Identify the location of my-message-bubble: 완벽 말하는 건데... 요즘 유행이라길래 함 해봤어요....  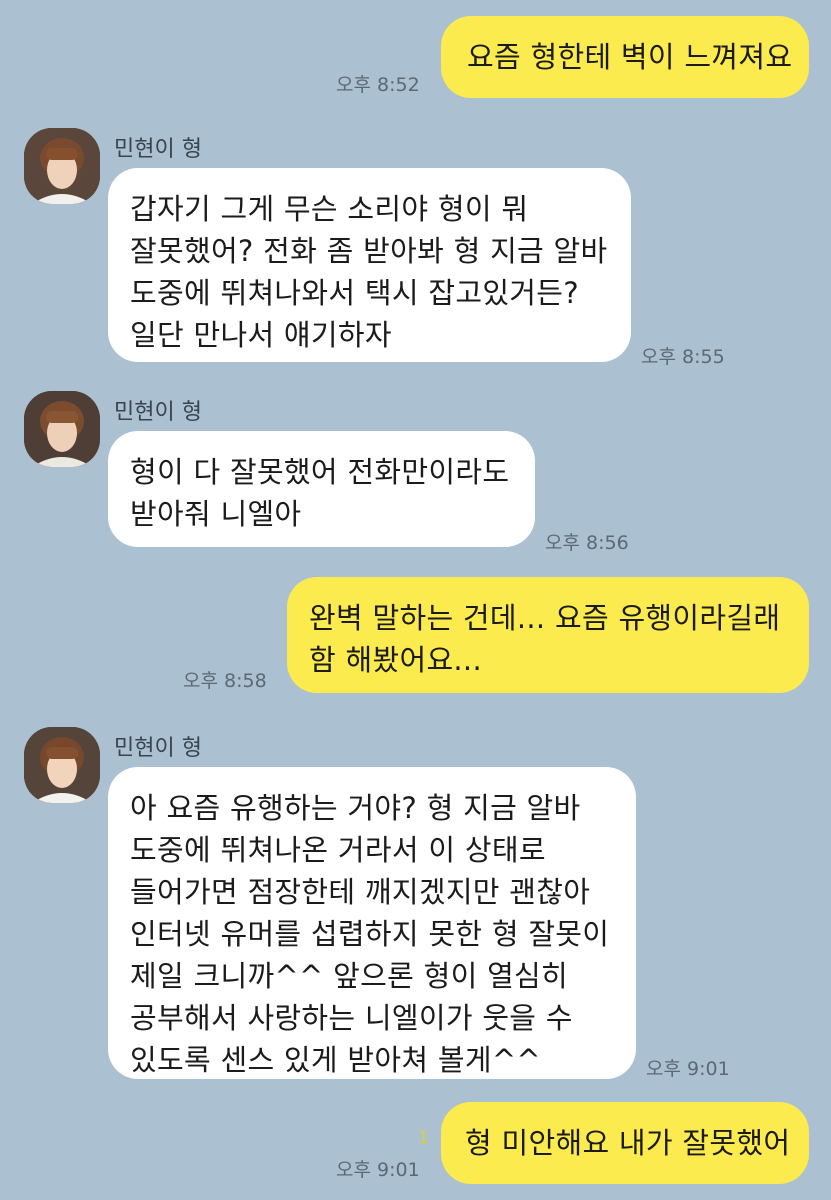
(548, 635).